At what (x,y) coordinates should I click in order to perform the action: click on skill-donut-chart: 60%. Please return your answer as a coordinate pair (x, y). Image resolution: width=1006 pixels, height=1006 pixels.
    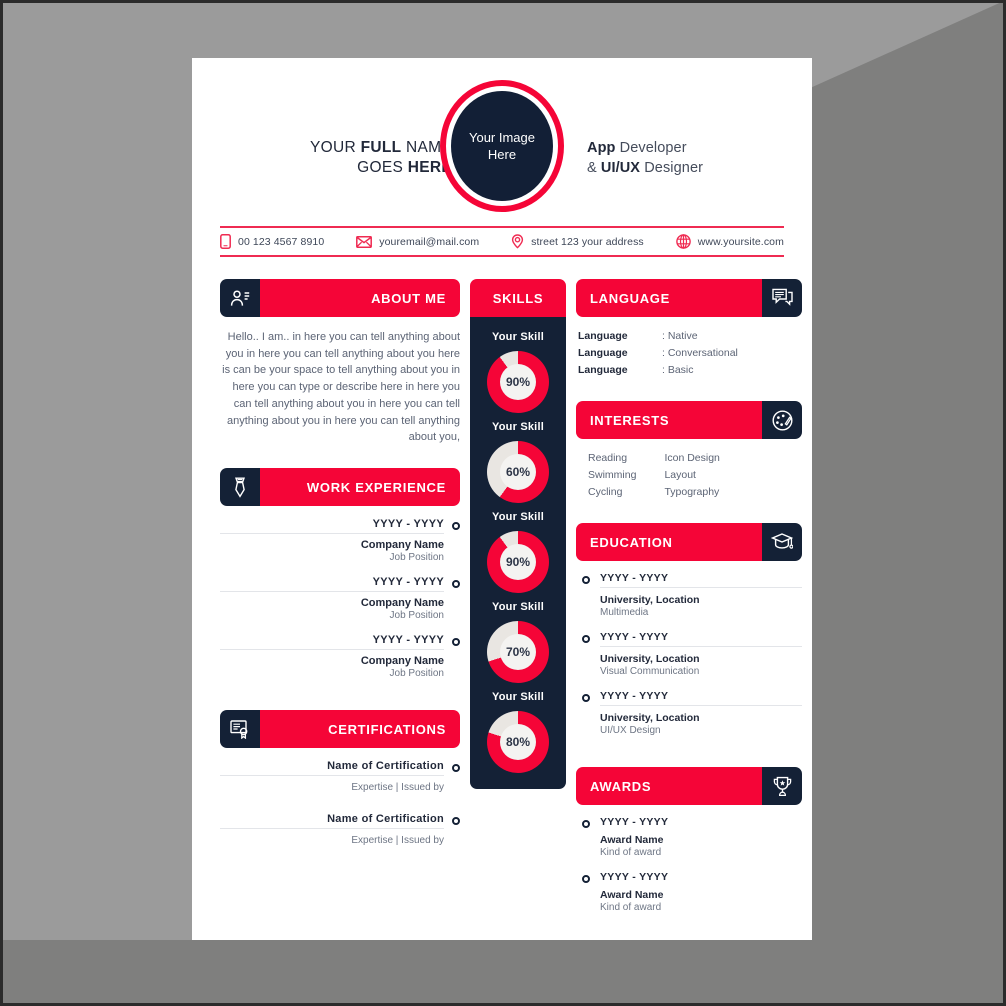
    Looking at the image, I should click on (518, 472).